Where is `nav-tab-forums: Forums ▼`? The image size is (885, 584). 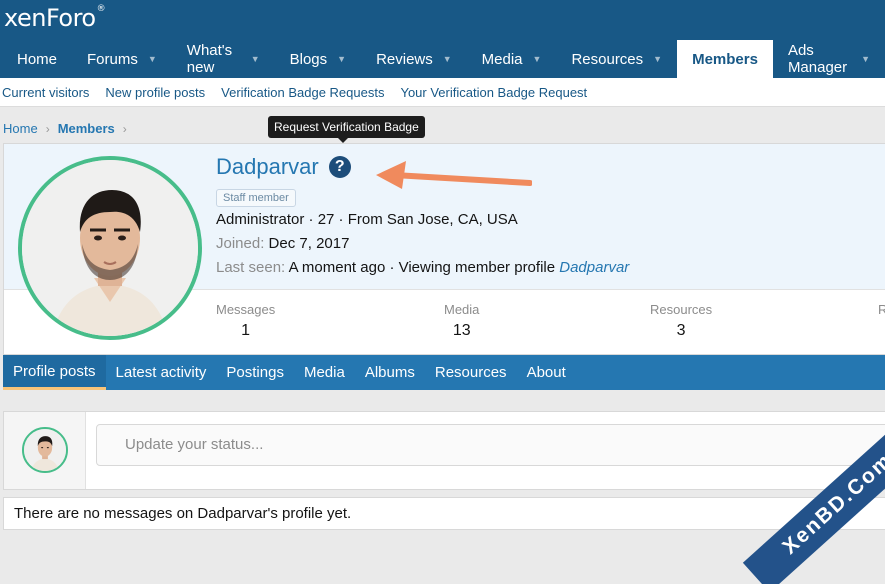
nav-tab-forums: Forums ▼ is located at coordinates (122, 59).